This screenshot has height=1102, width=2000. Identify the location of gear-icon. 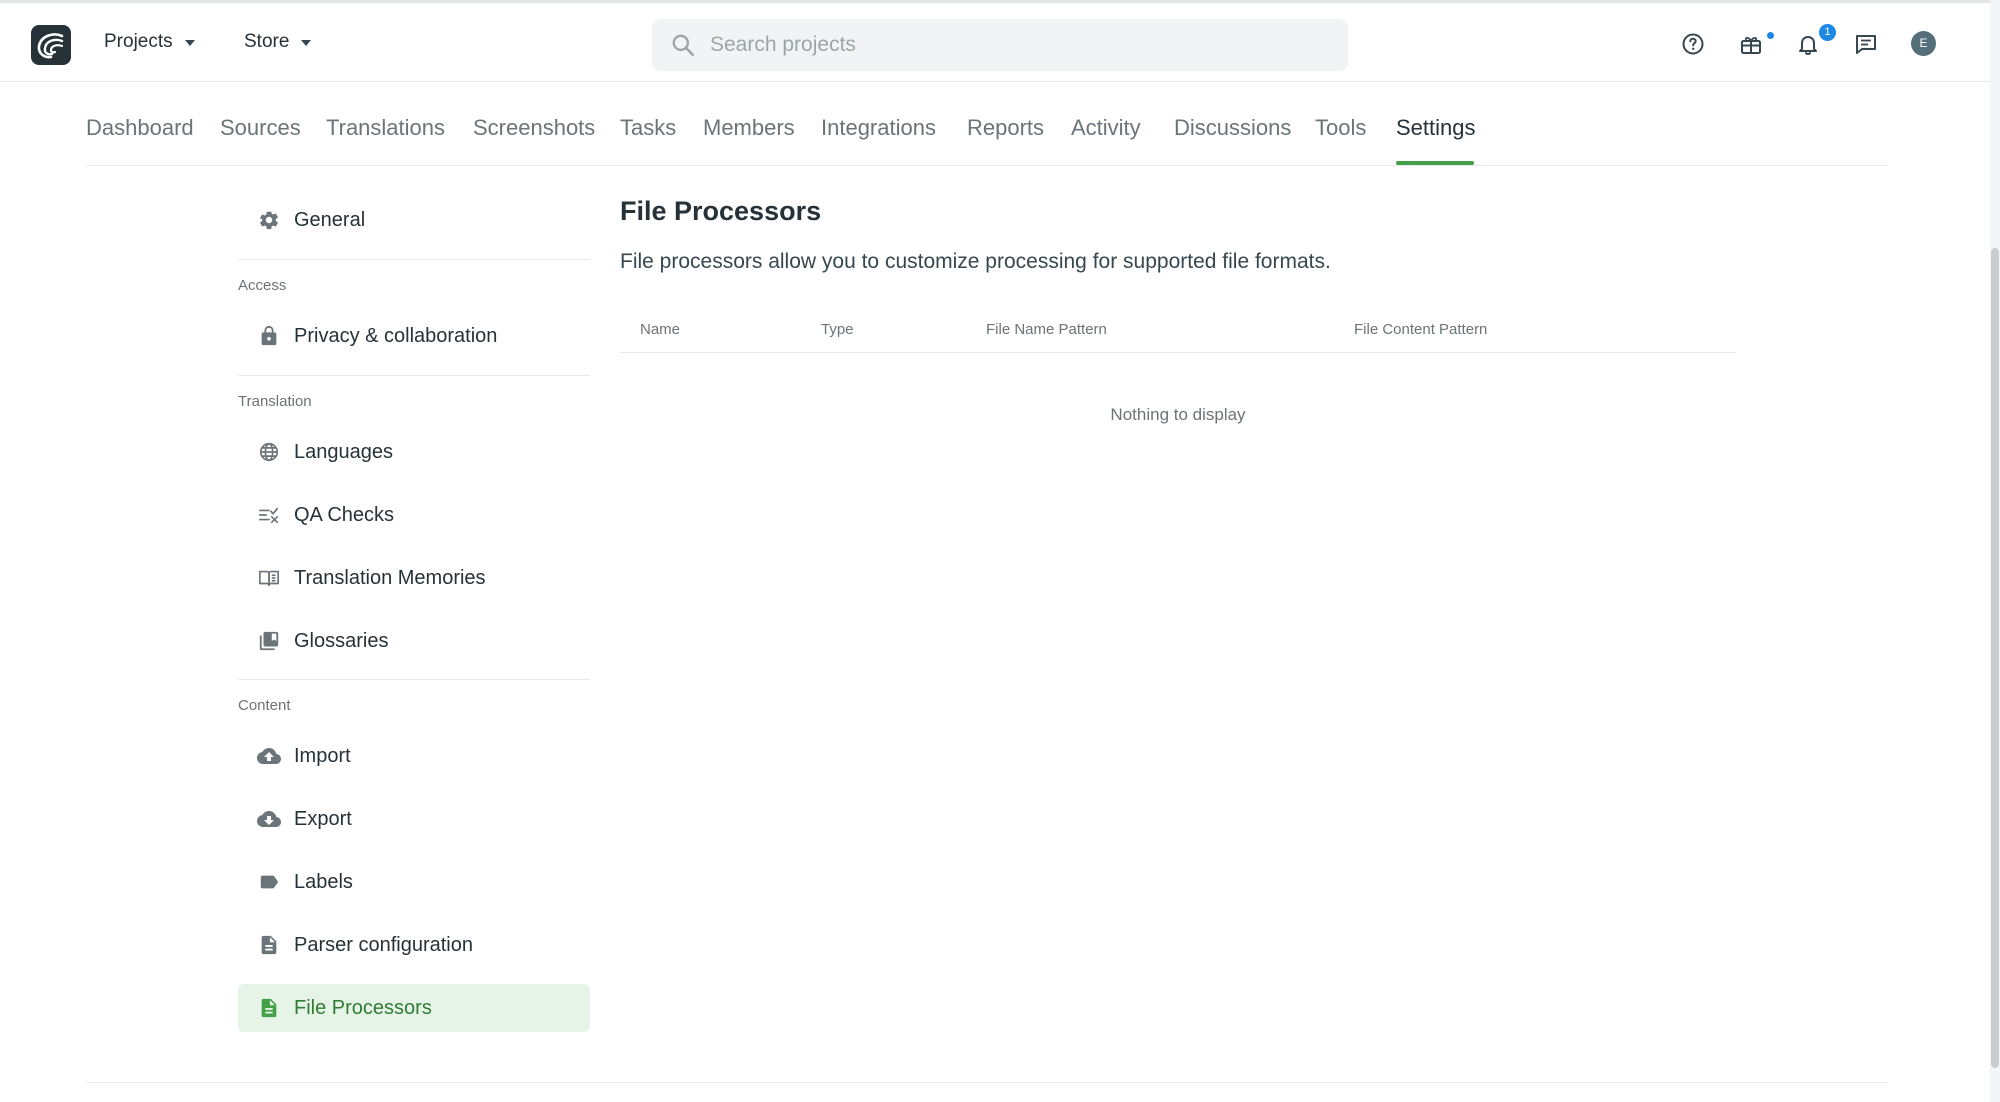
(269, 220).